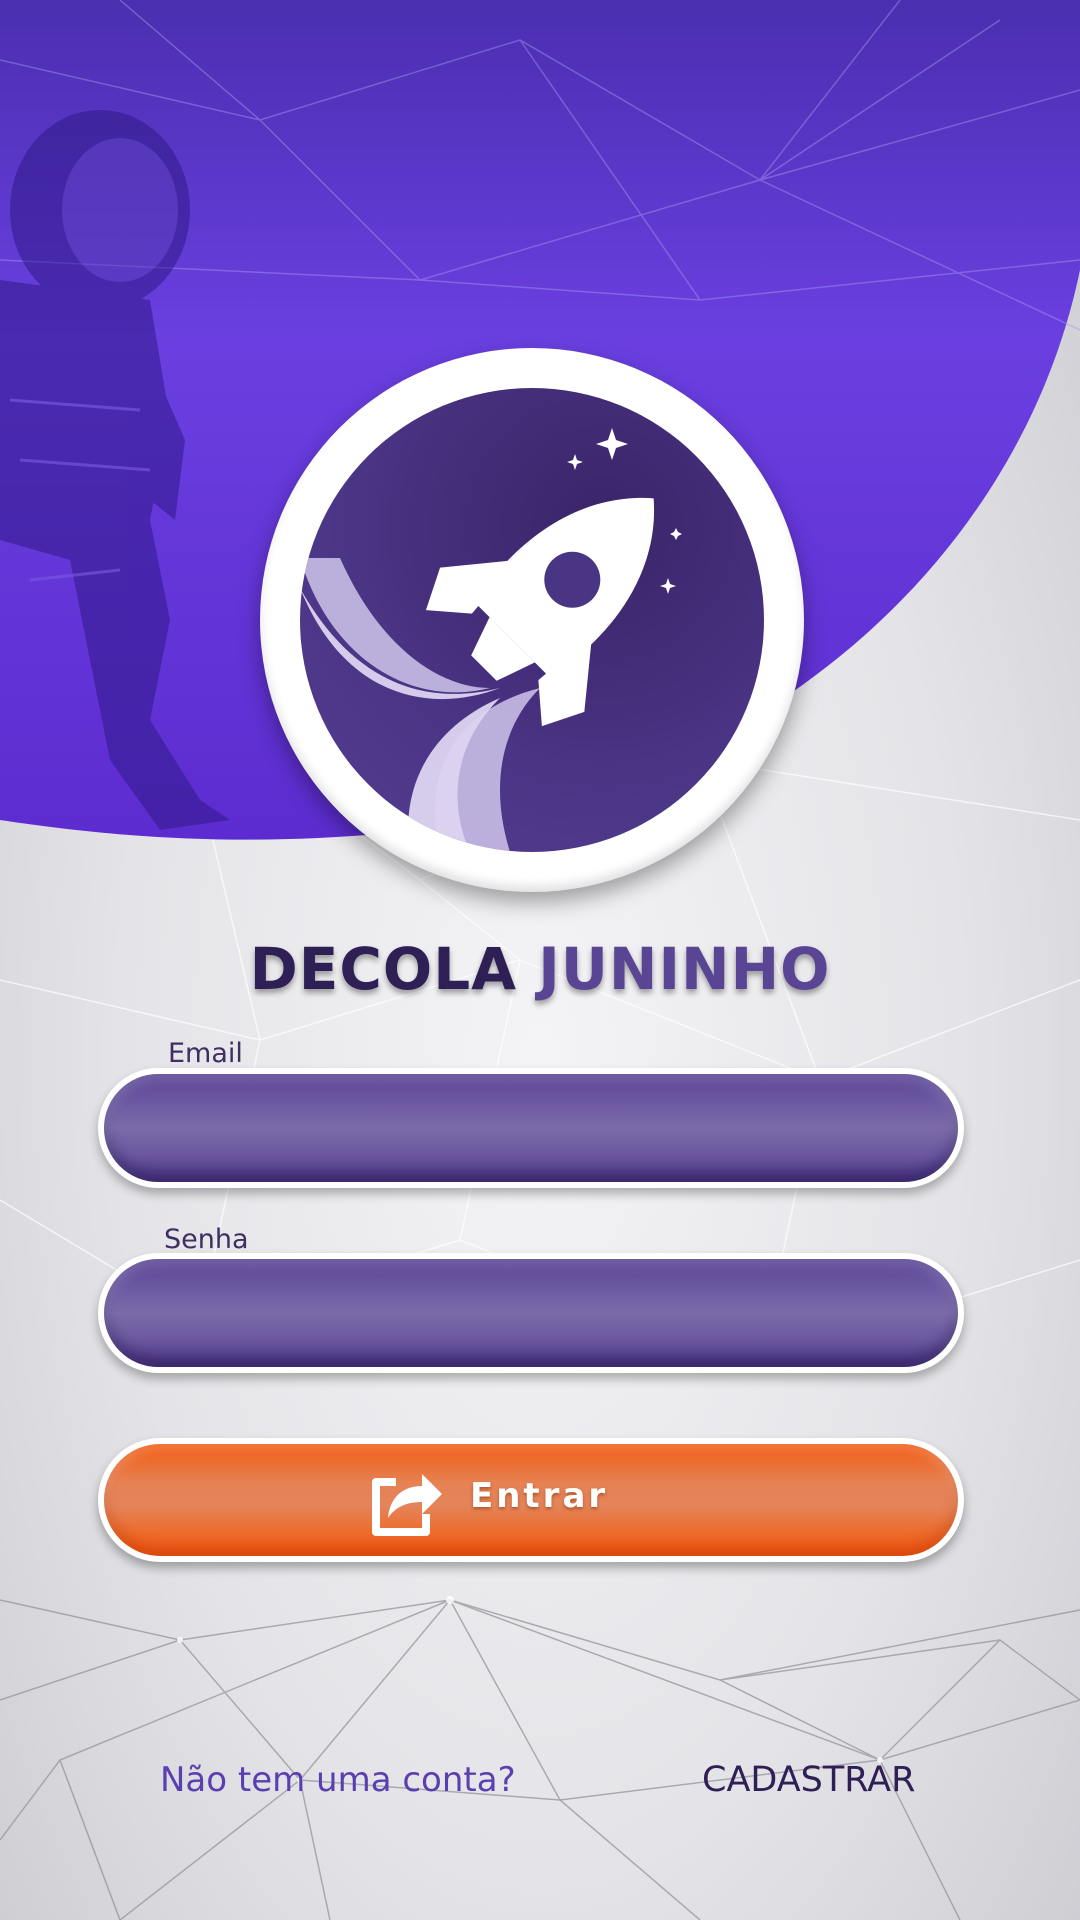 This screenshot has width=1080, height=1920. Describe the element at coordinates (115, 470) in the screenshot. I see `astronaut-illustration` at that location.